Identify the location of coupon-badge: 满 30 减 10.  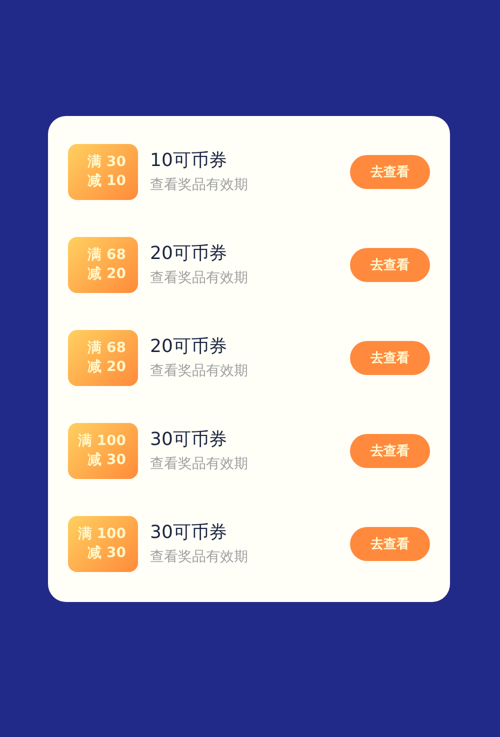
(103, 172).